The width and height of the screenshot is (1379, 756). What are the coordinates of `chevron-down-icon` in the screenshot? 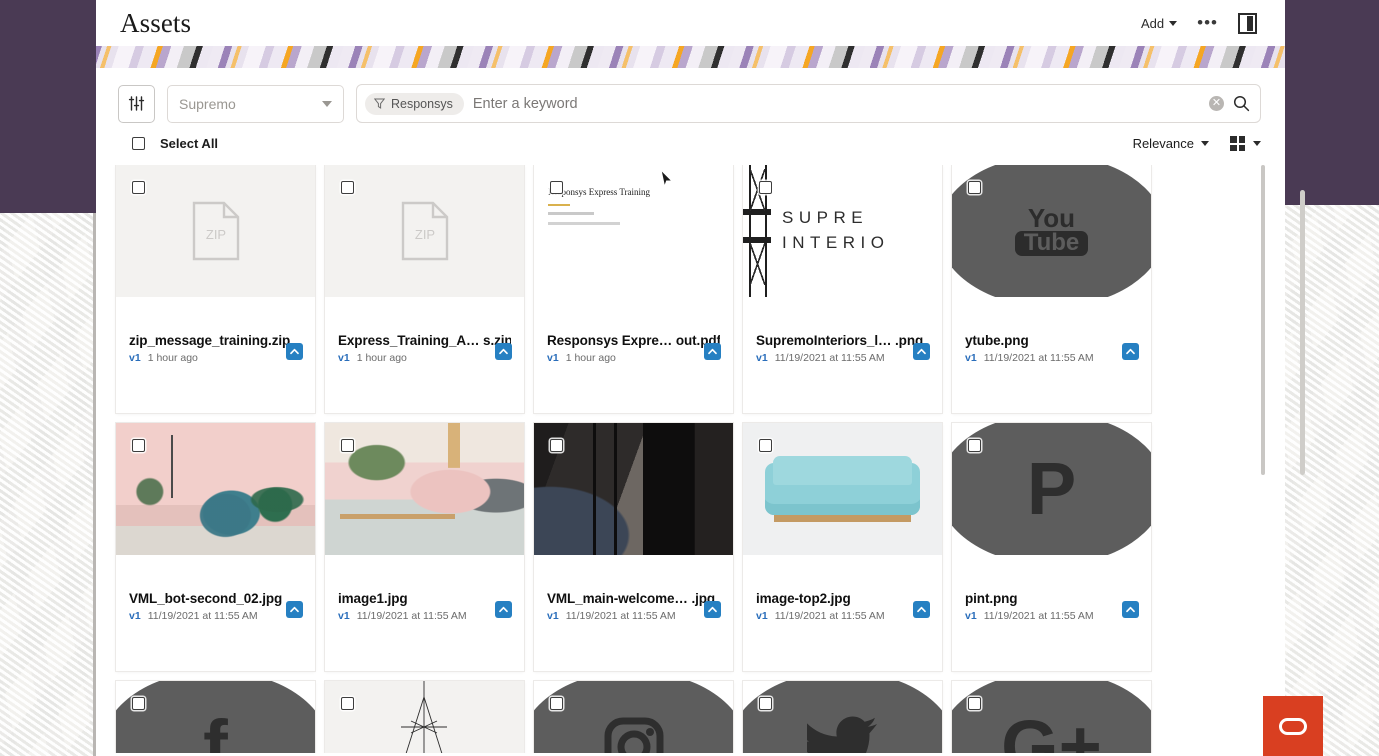 It's located at (1173, 23).